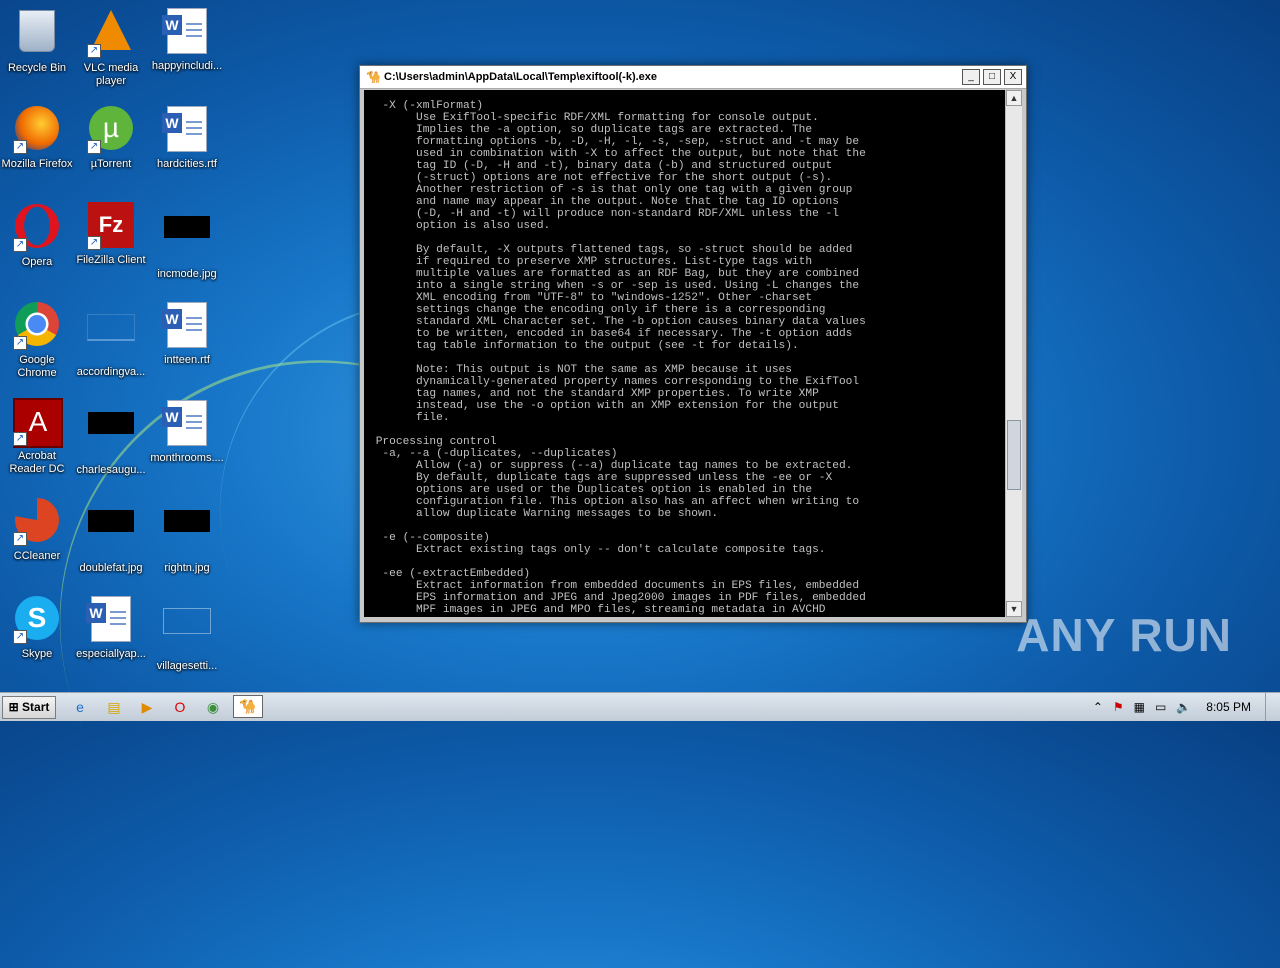  What do you see at coordinates (992, 77) in the screenshot?
I see `maximize-button: □` at bounding box center [992, 77].